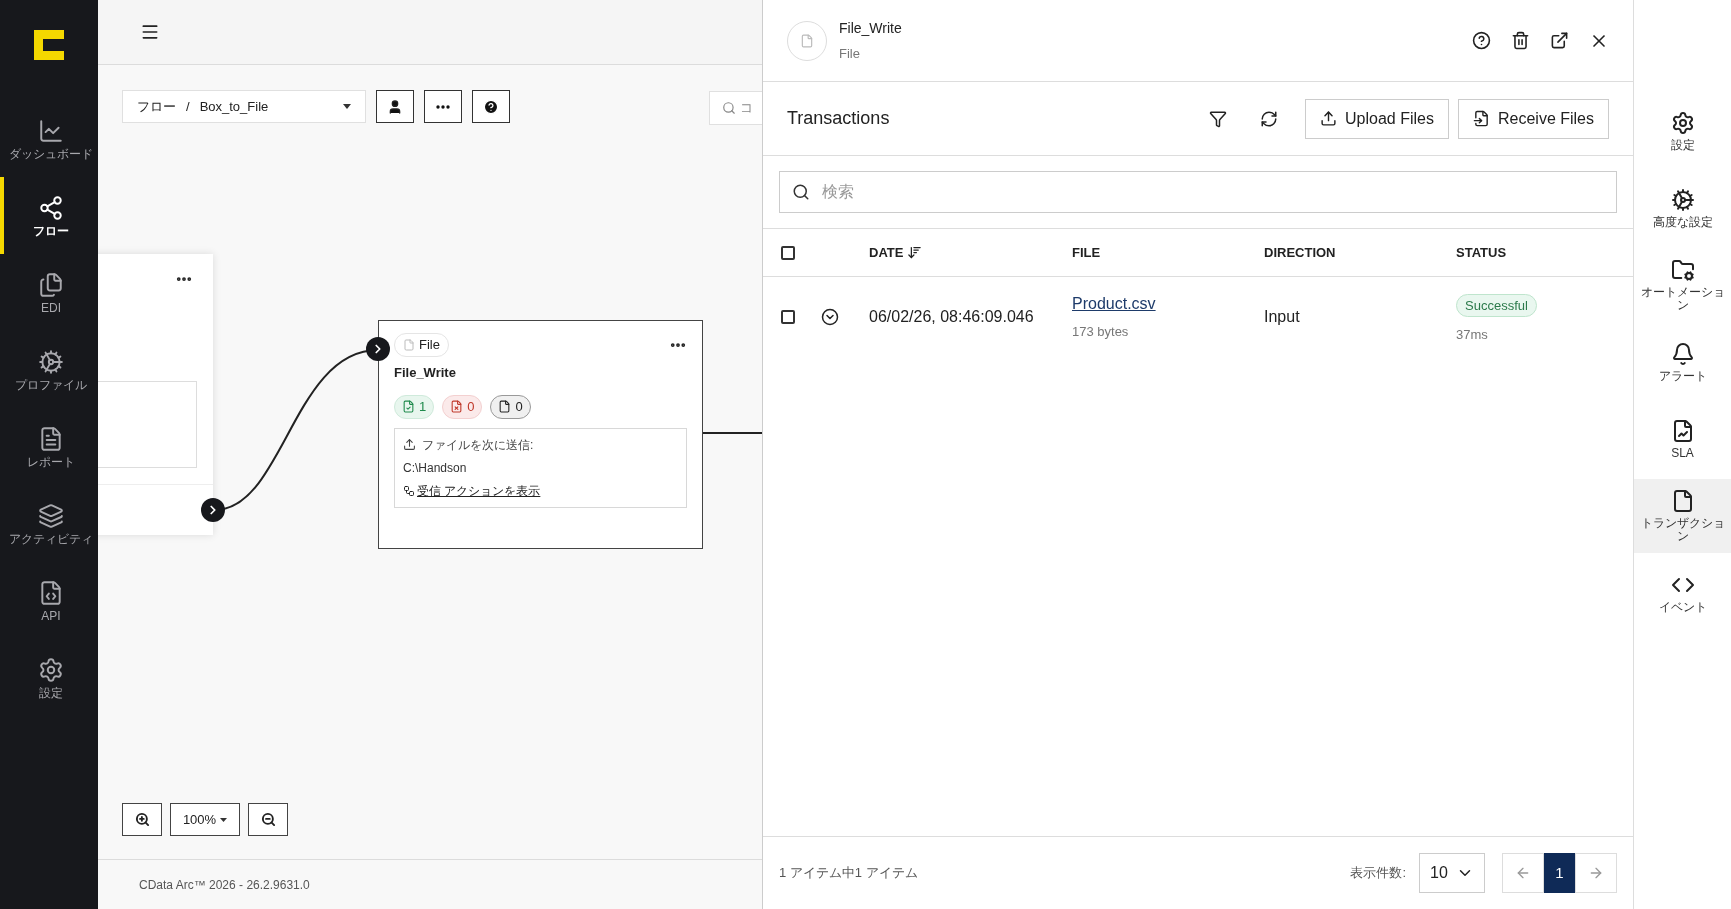  What do you see at coordinates (540, 490) in the screenshot?
I see `show-receive-action-link: 受信 アクションを表示` at bounding box center [540, 490].